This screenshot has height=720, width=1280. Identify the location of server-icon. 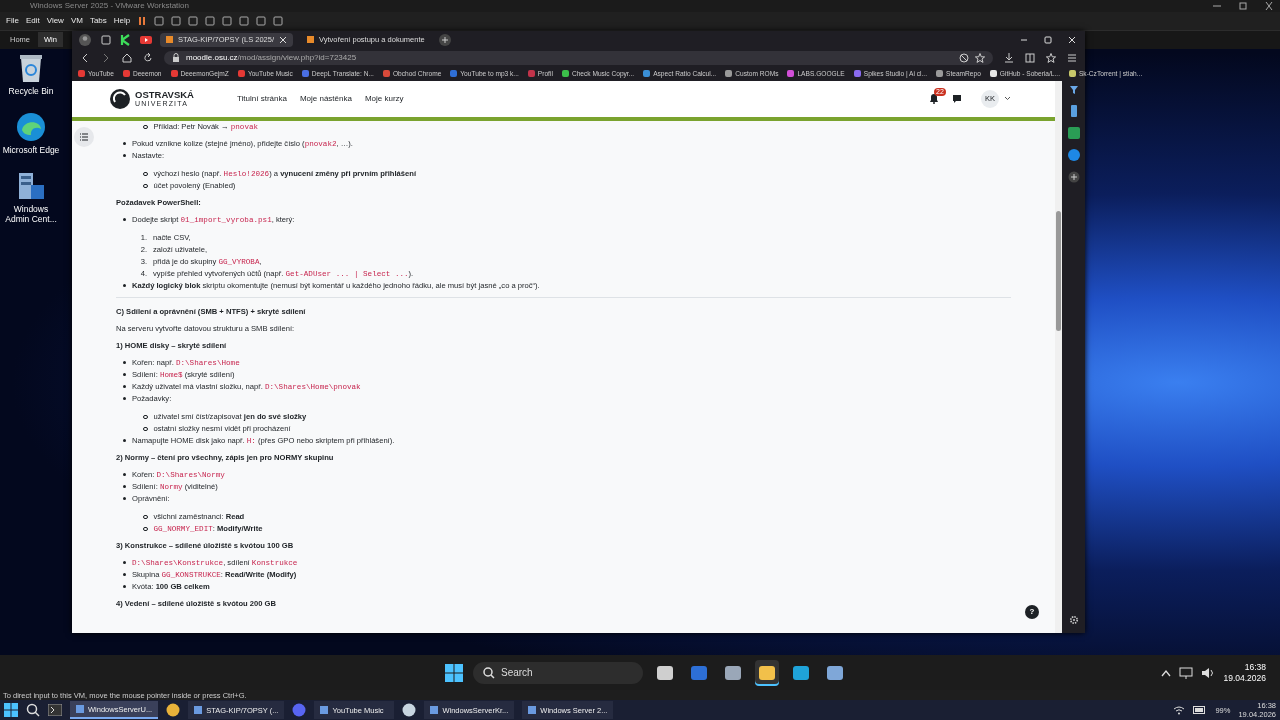
(31, 185).